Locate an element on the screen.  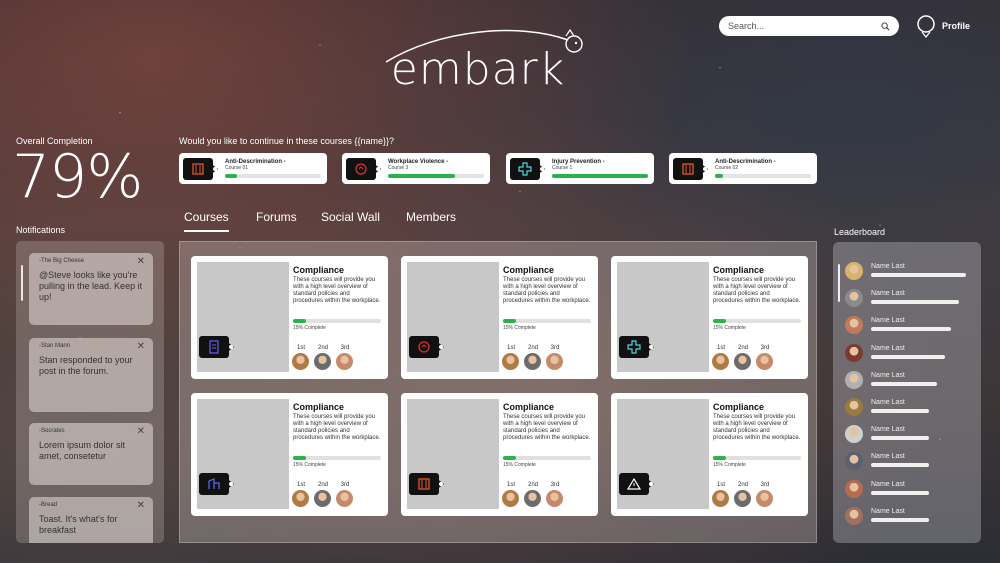
profile-avatar-icon is located at coordinates (926, 26).